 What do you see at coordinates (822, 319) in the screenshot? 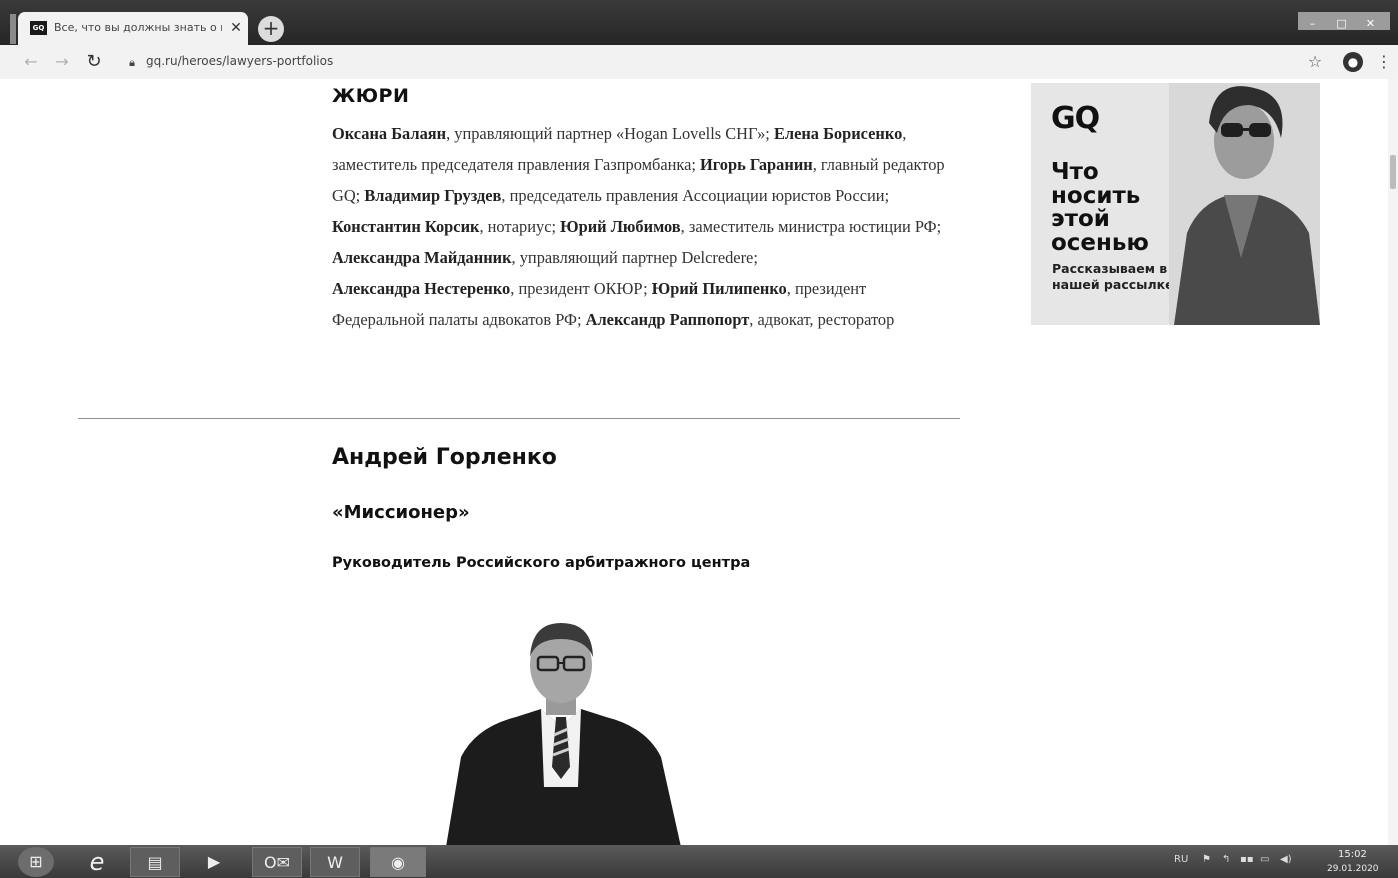
I see `jury-member-role: , адвокат, ресторатор` at bounding box center [822, 319].